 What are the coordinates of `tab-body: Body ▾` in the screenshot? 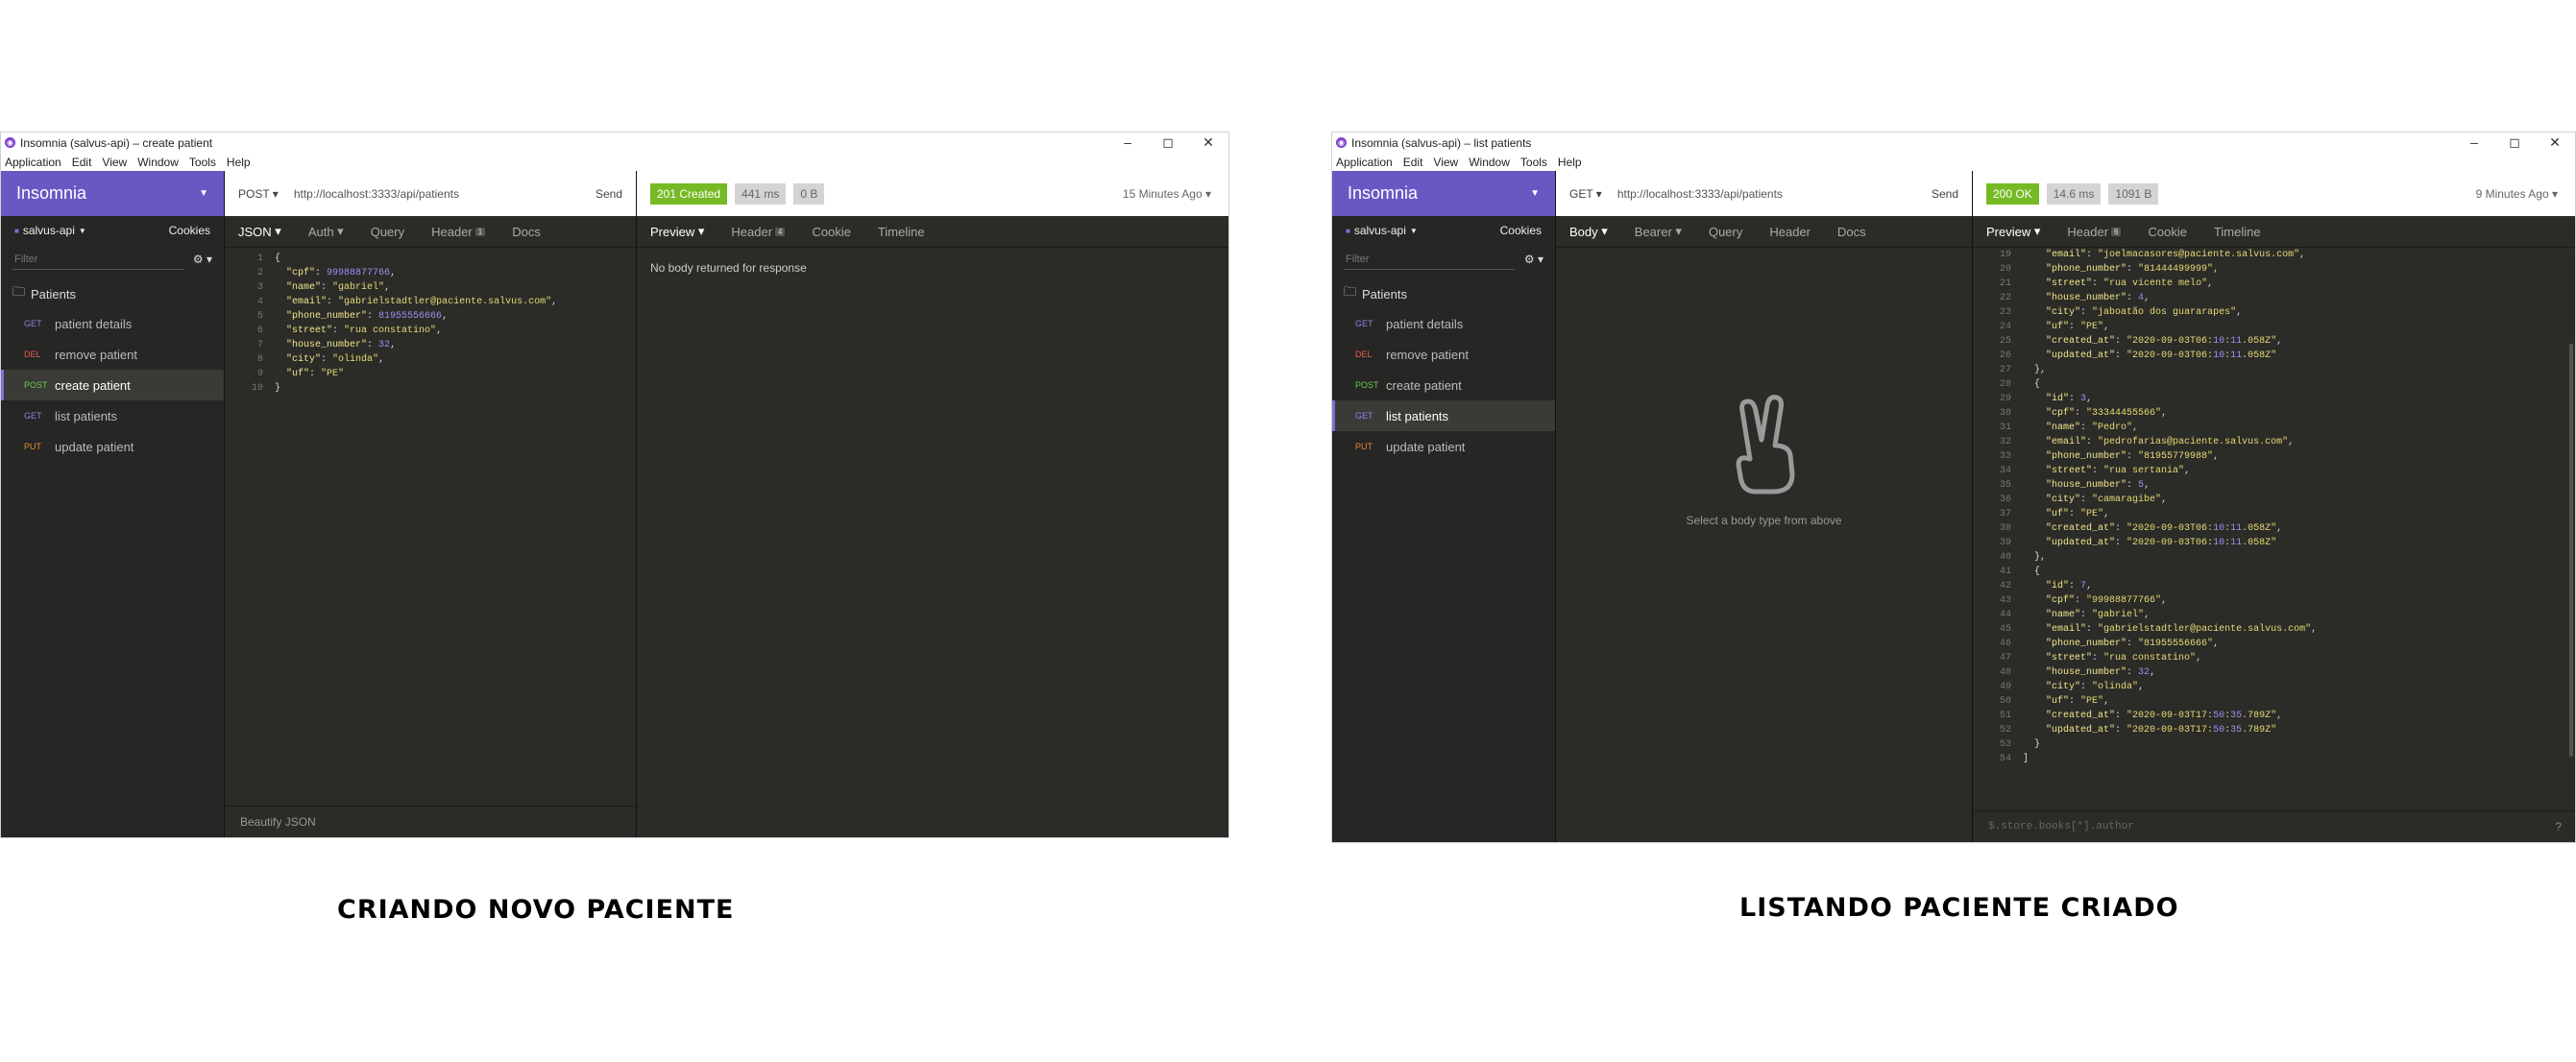 It's located at (1588, 231).